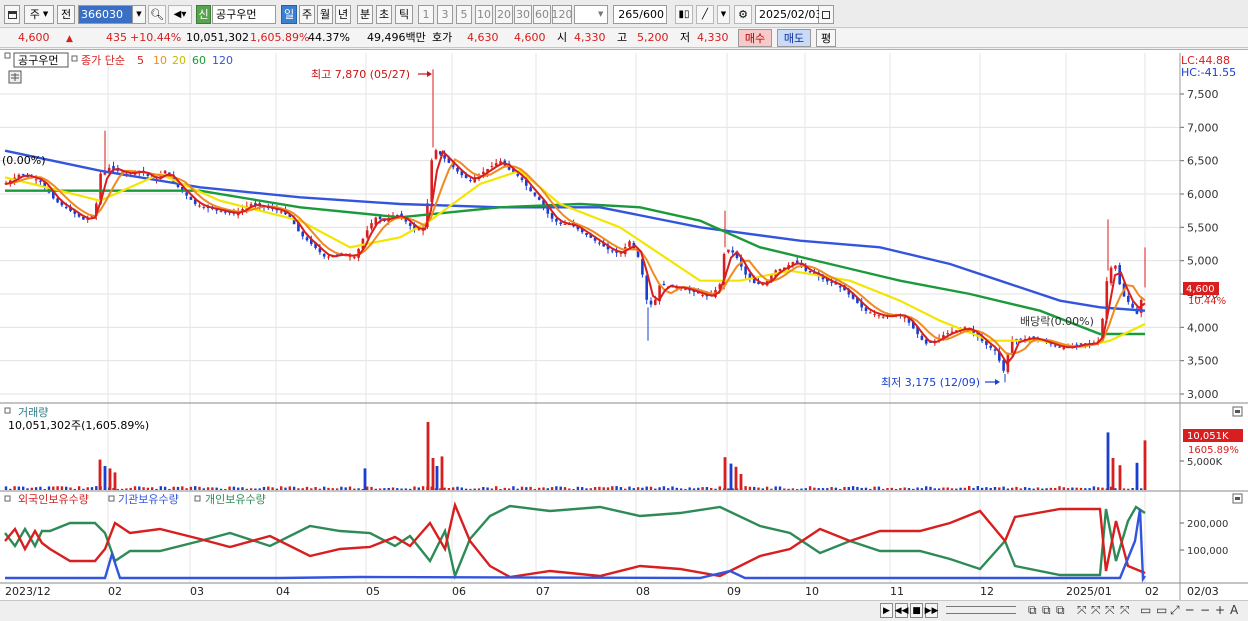 The width and height of the screenshot is (1248, 621). I want to click on interval-3-label: 3, so click(445, 14).